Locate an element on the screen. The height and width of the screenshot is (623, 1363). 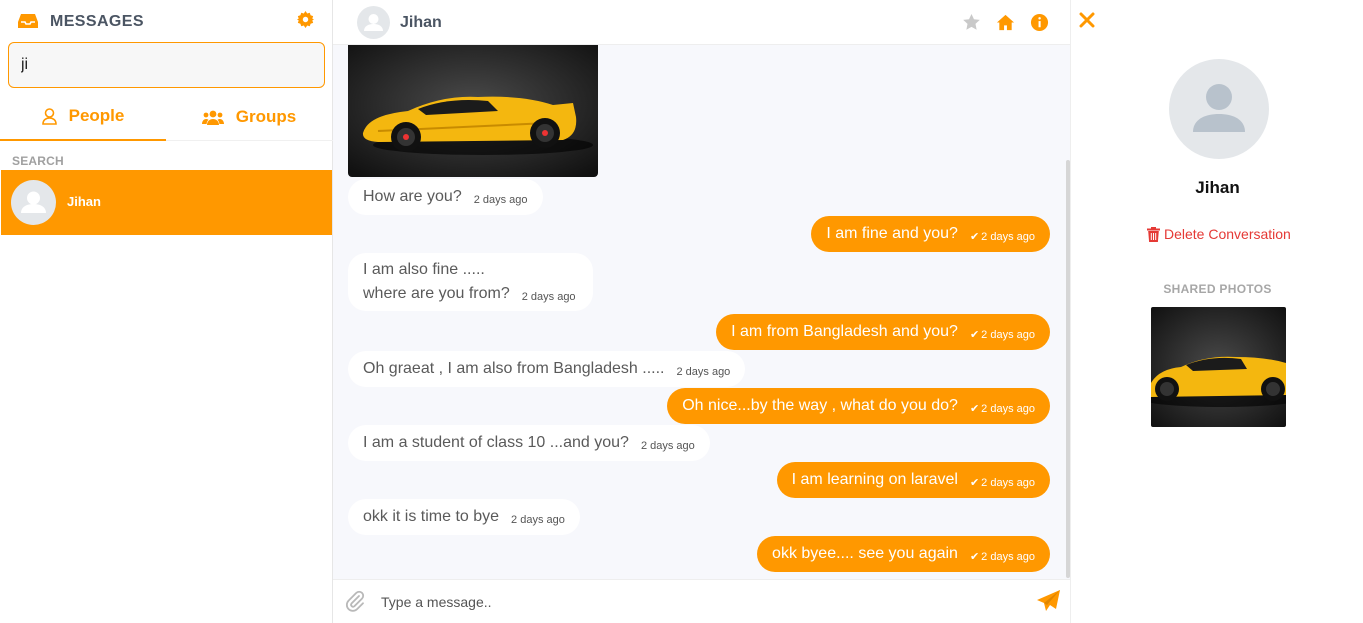
paperclip-icon is located at coordinates (355, 601).